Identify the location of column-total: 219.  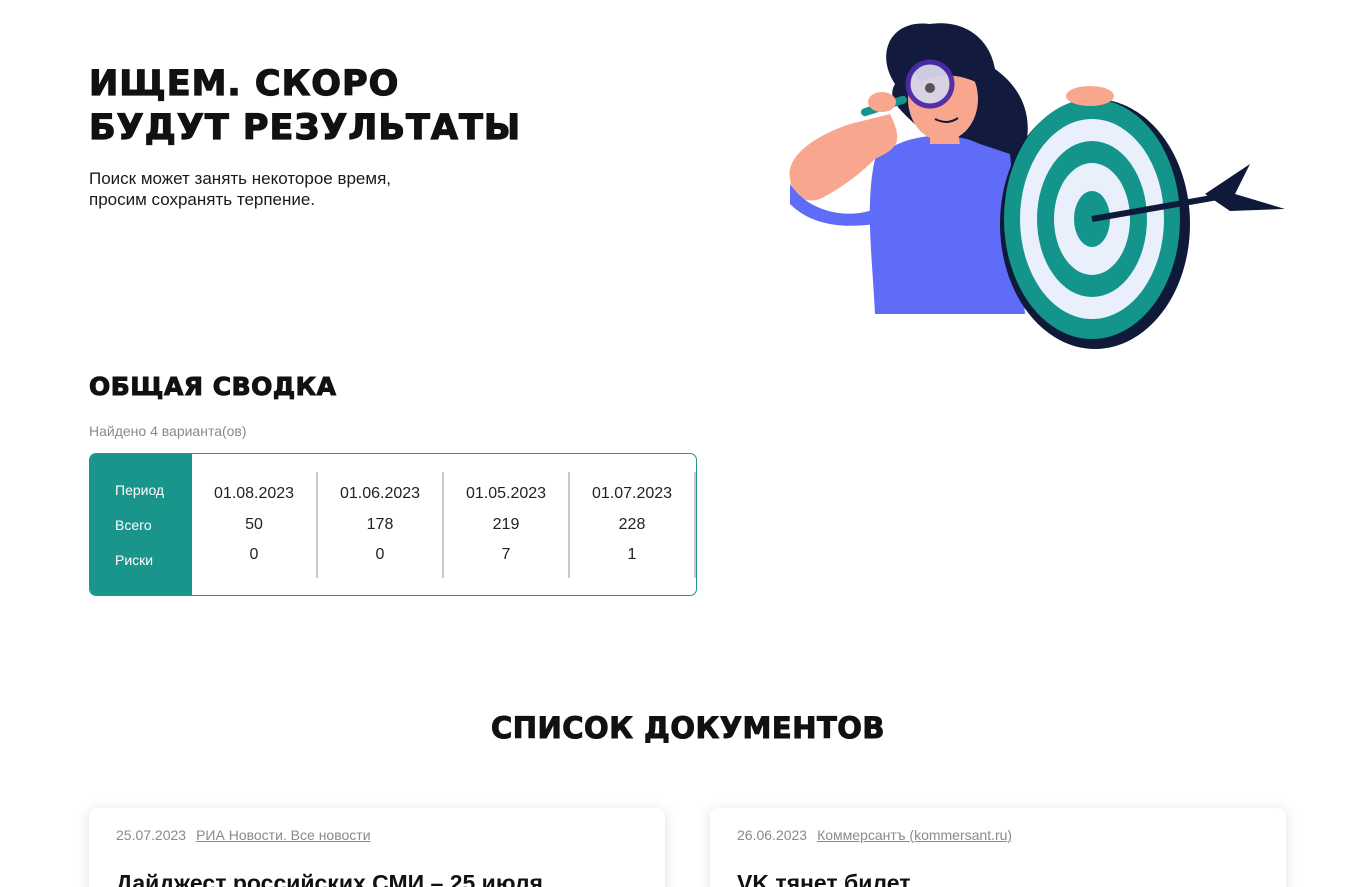
(506, 524).